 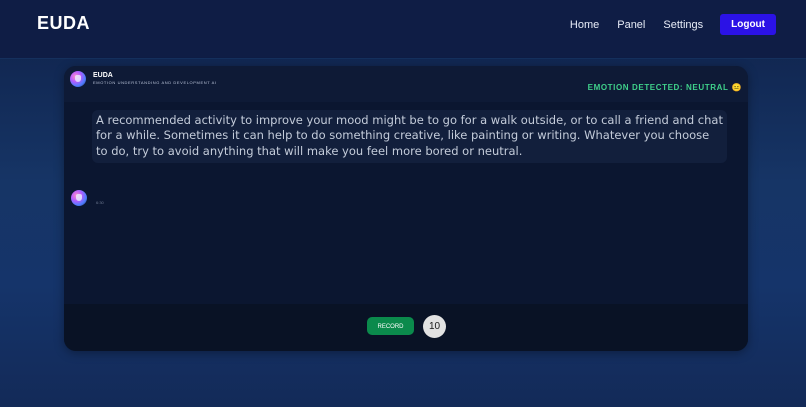 I want to click on bot-name: EUDA, so click(x=103, y=75).